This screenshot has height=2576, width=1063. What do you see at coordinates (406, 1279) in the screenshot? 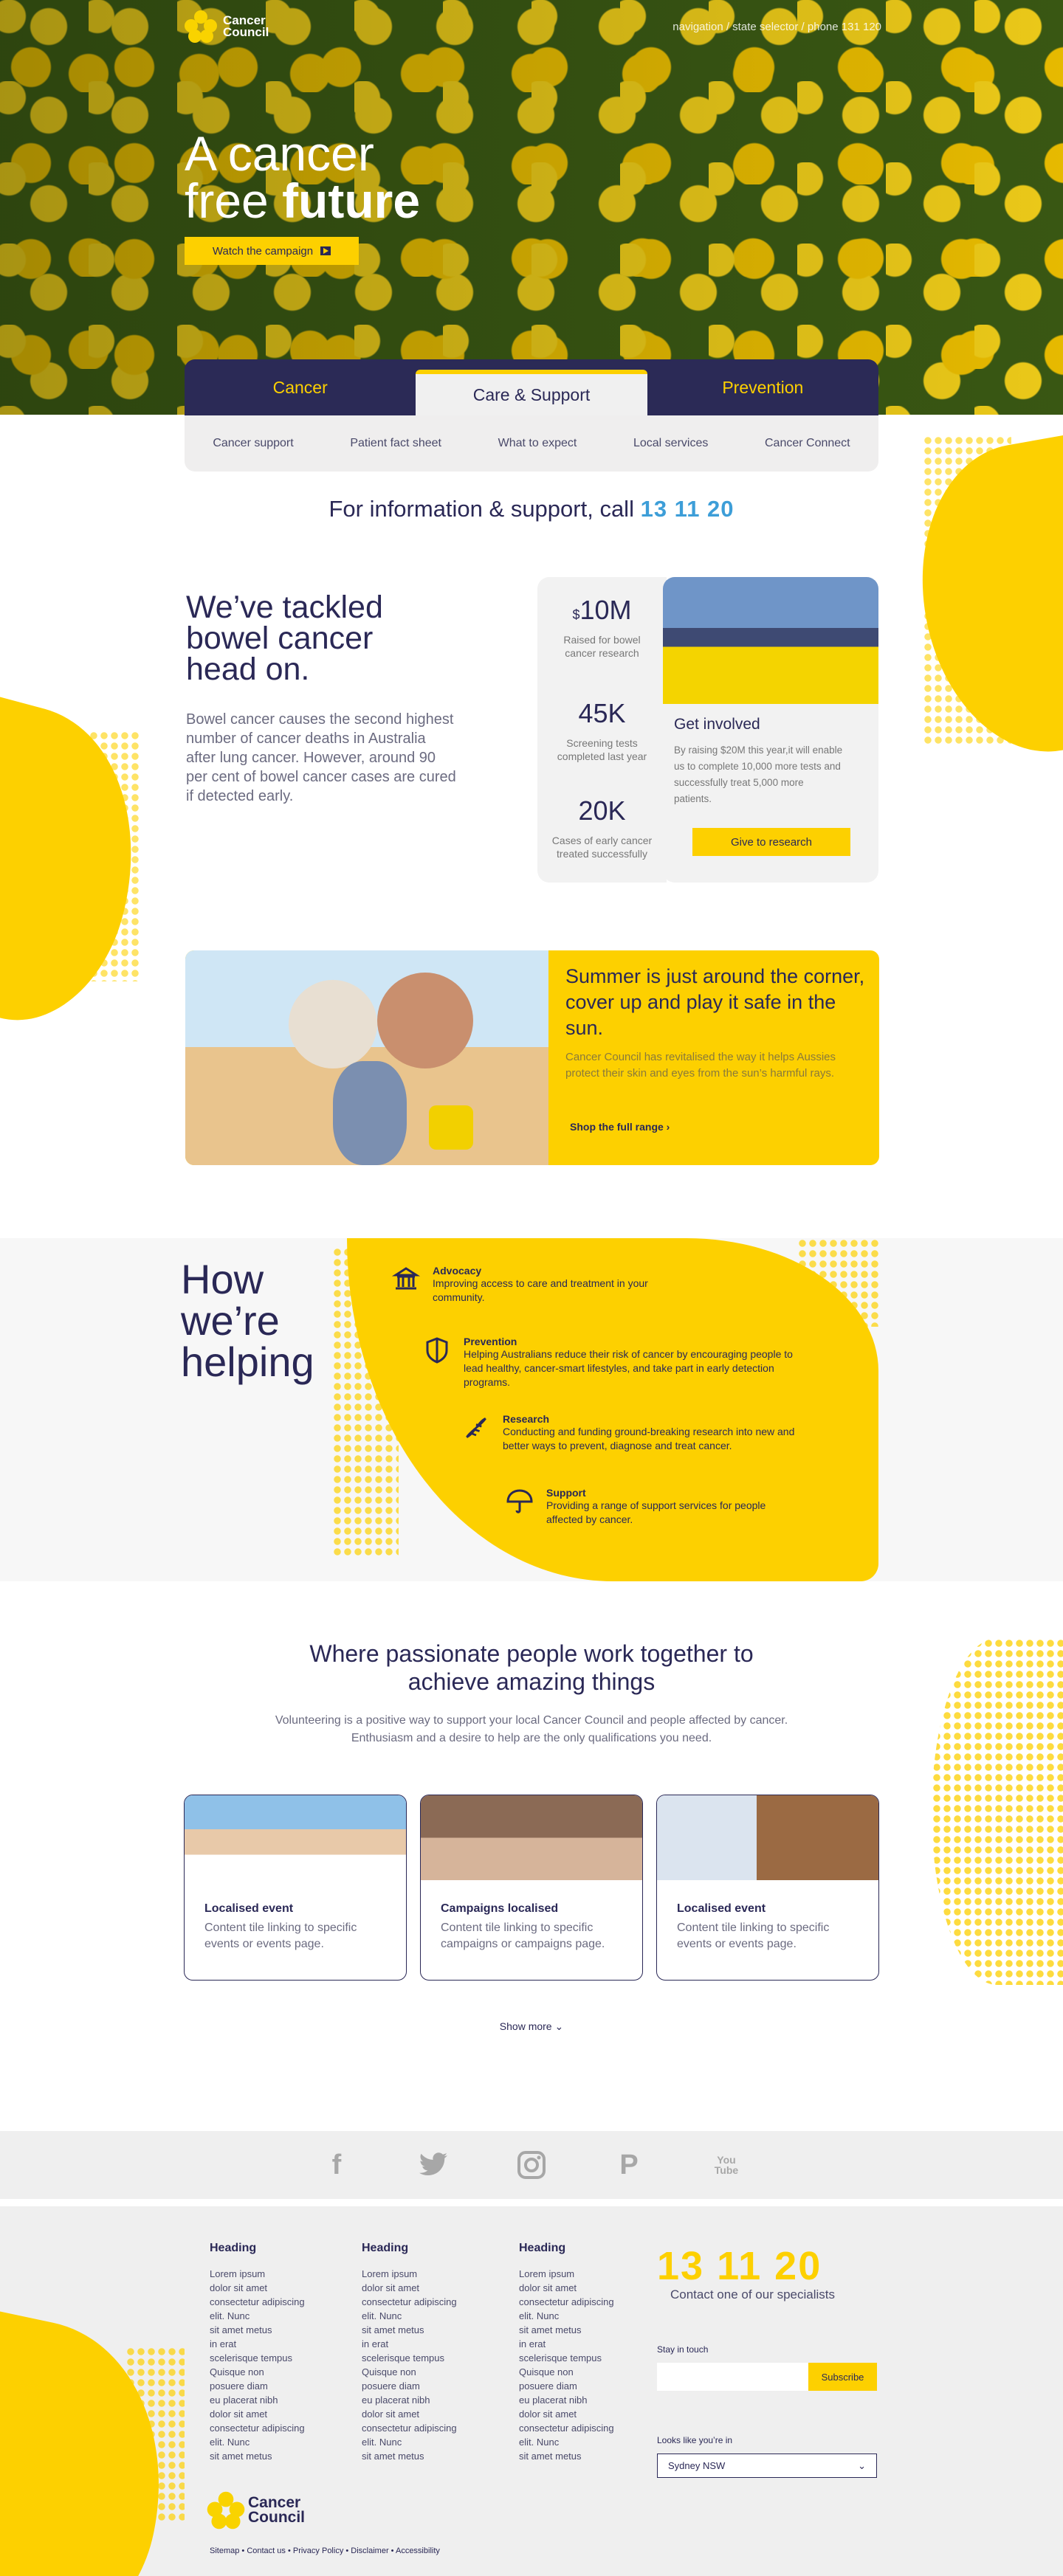
I see `building-icon` at bounding box center [406, 1279].